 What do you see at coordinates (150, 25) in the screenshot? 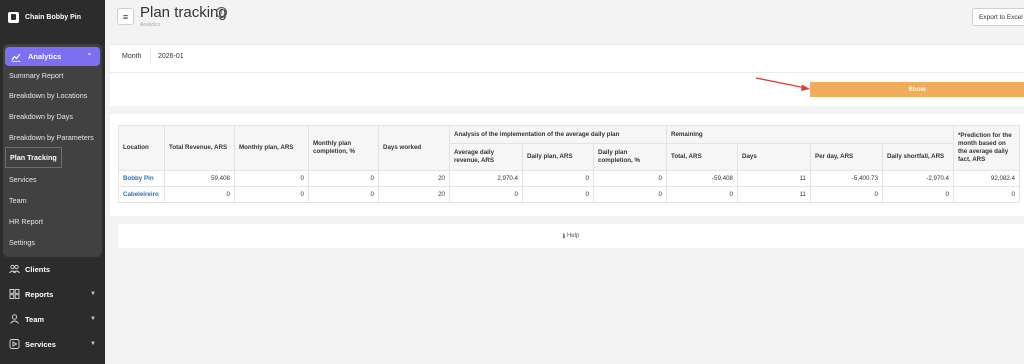
I see `breadcrumb: Analytics` at bounding box center [150, 25].